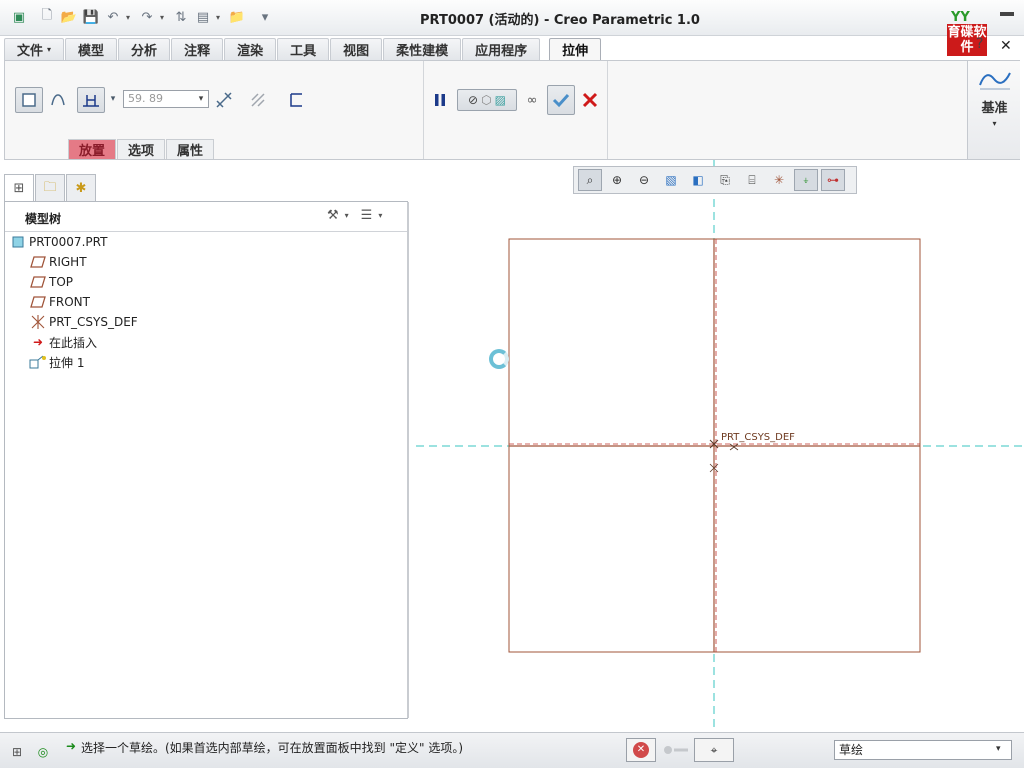 This screenshot has height=768, width=1024. I want to click on refit-icon: ⌕, so click(590, 180).